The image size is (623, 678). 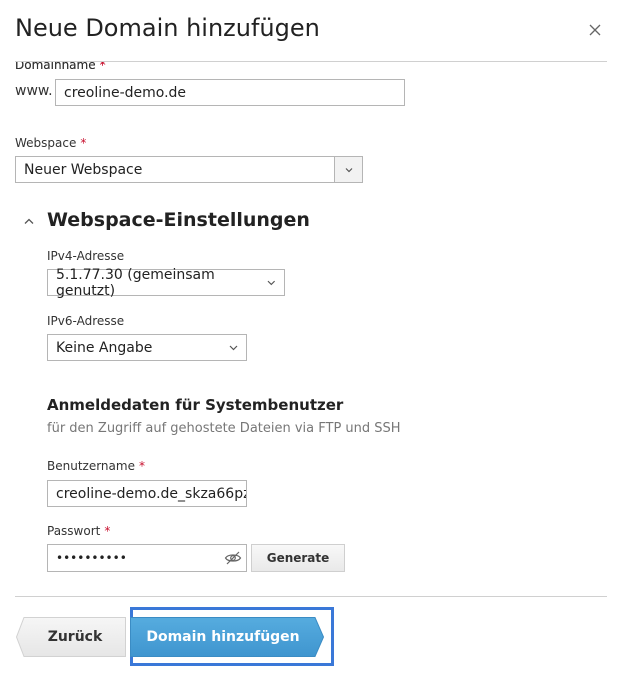 I want to click on password-input: ••••••••••, so click(x=147, y=558).